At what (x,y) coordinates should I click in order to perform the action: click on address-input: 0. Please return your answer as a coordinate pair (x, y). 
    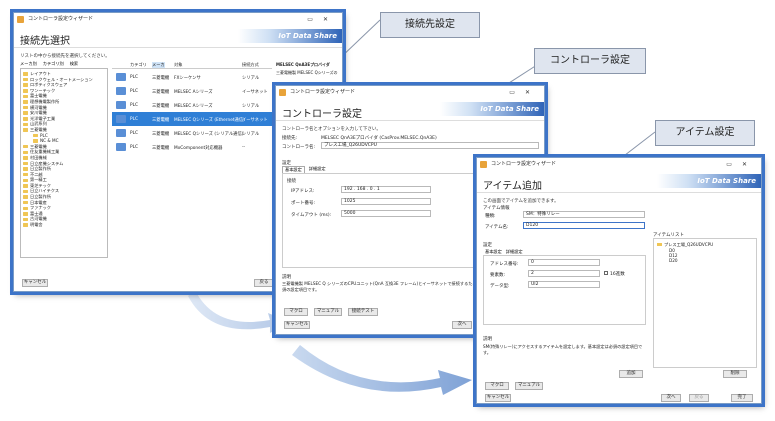
    Looking at the image, I should click on (564, 262).